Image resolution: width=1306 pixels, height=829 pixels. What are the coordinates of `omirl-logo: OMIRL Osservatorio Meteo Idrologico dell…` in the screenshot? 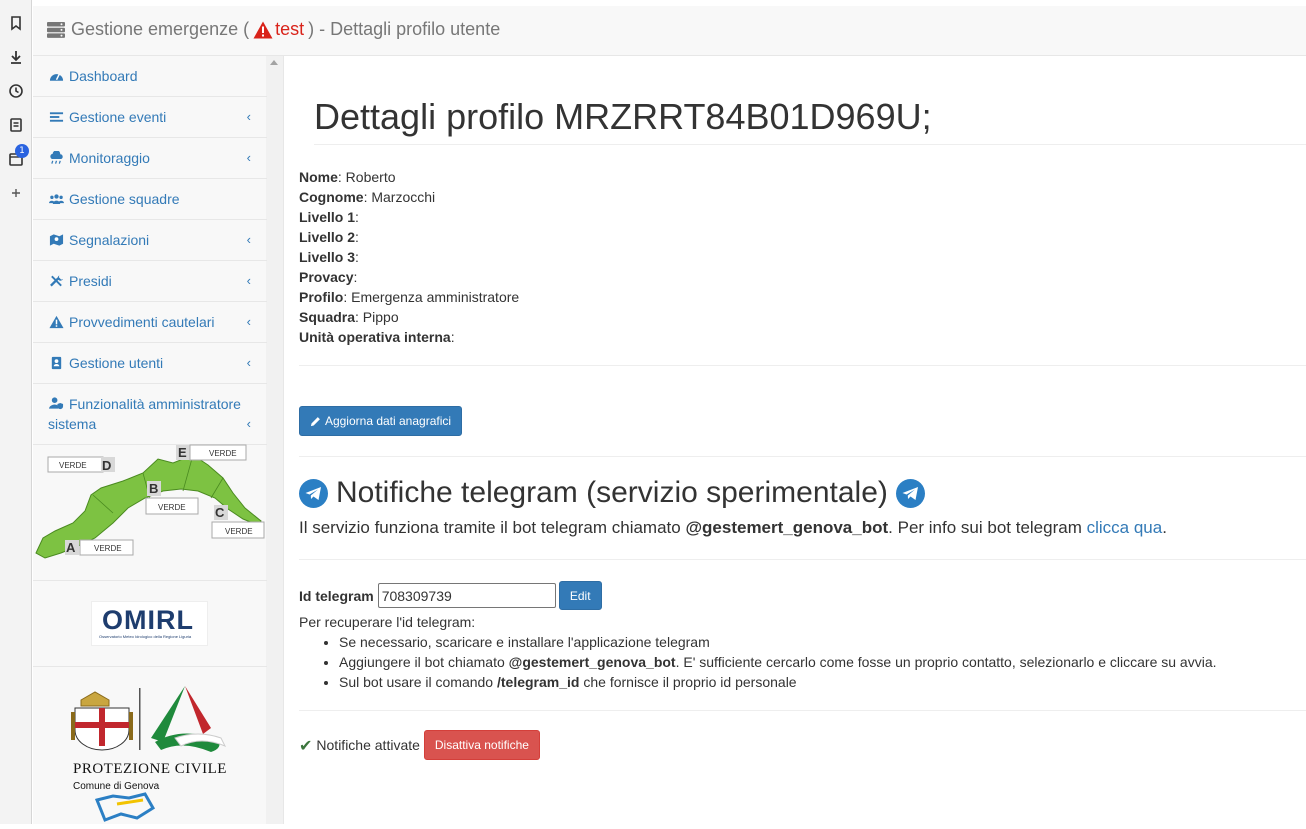 It's located at (149, 623).